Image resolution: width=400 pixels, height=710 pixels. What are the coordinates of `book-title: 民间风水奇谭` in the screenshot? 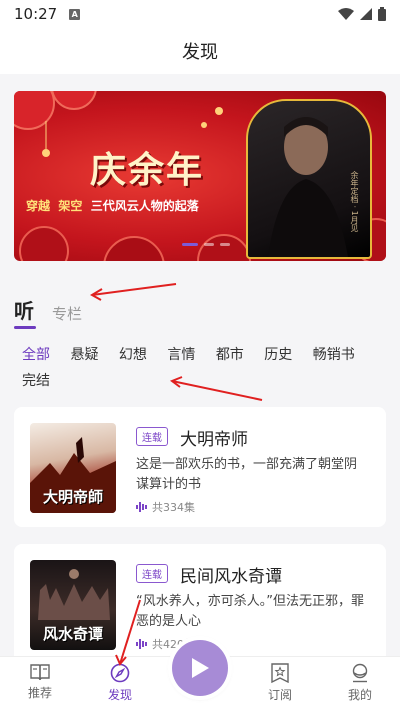 It's located at (231, 574).